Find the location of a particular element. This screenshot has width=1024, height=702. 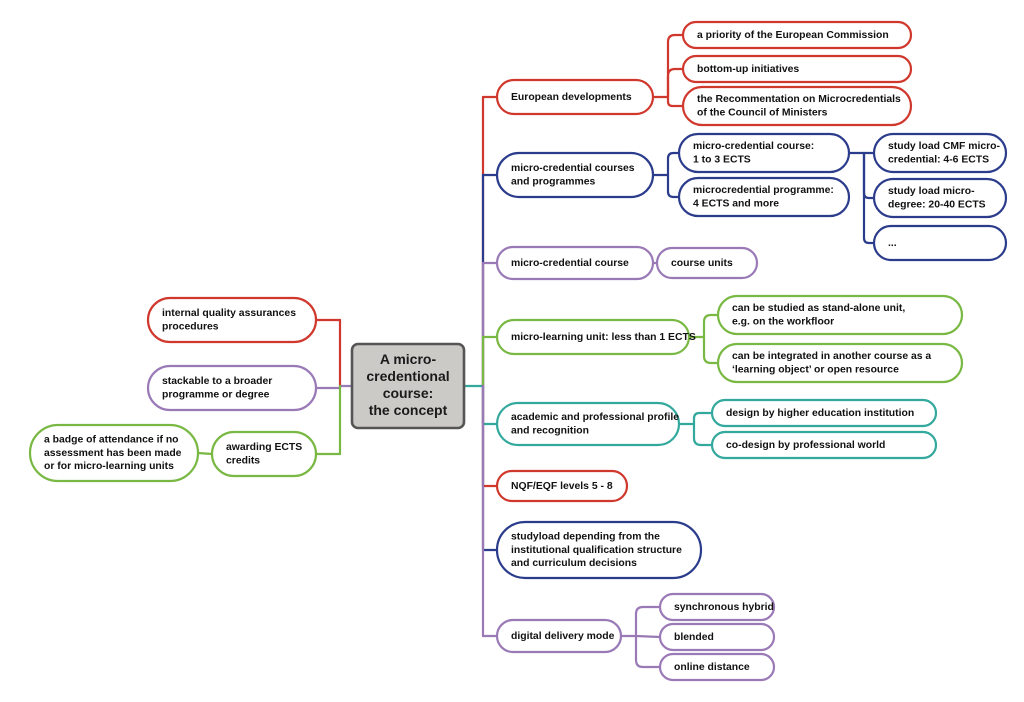

node-label-line: institutional qualification structure is located at coordinates (596, 550).